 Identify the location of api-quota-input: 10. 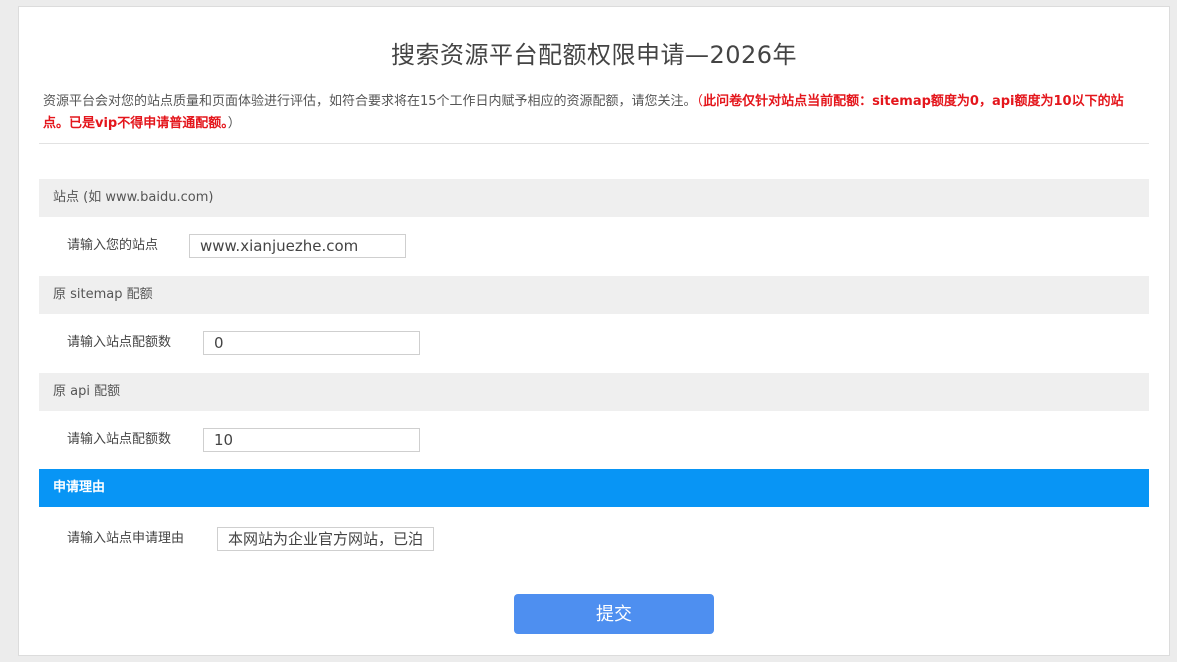
(311, 440).